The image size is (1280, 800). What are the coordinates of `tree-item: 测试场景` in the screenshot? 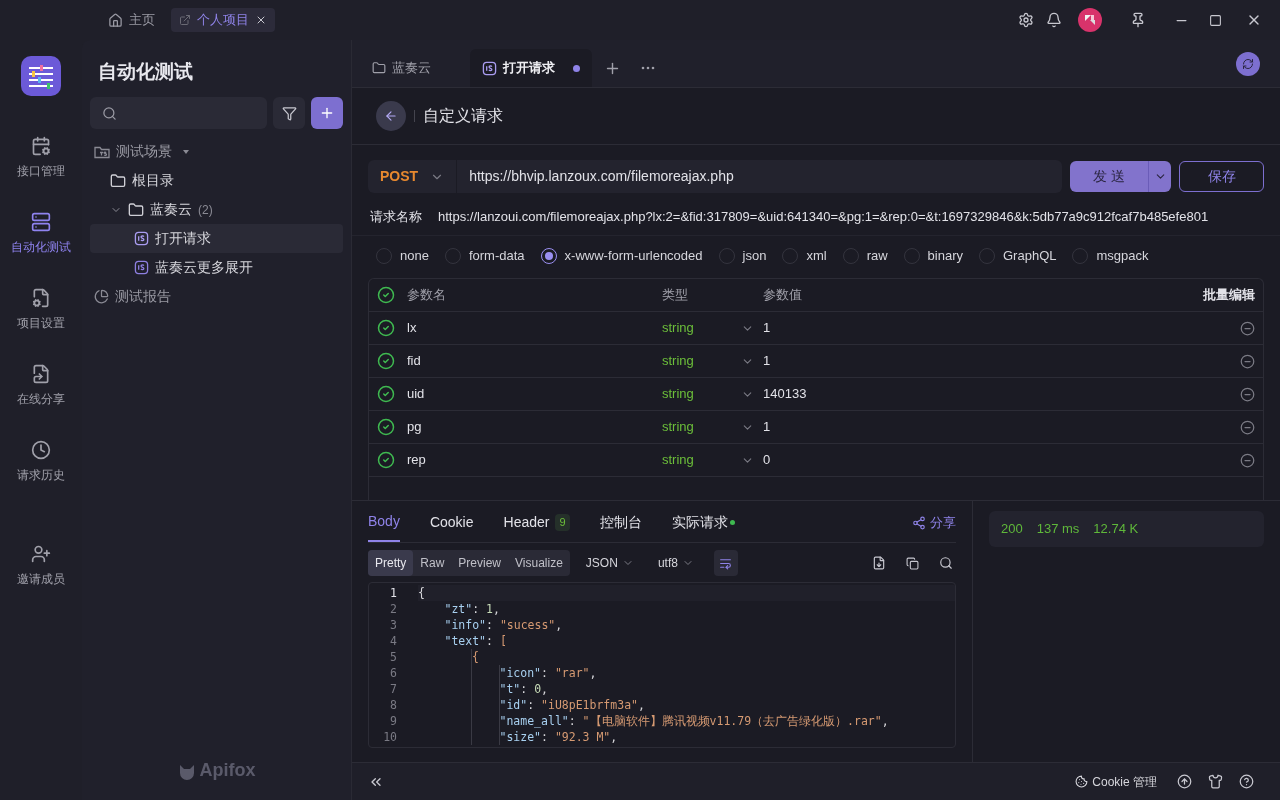 It's located at (216, 151).